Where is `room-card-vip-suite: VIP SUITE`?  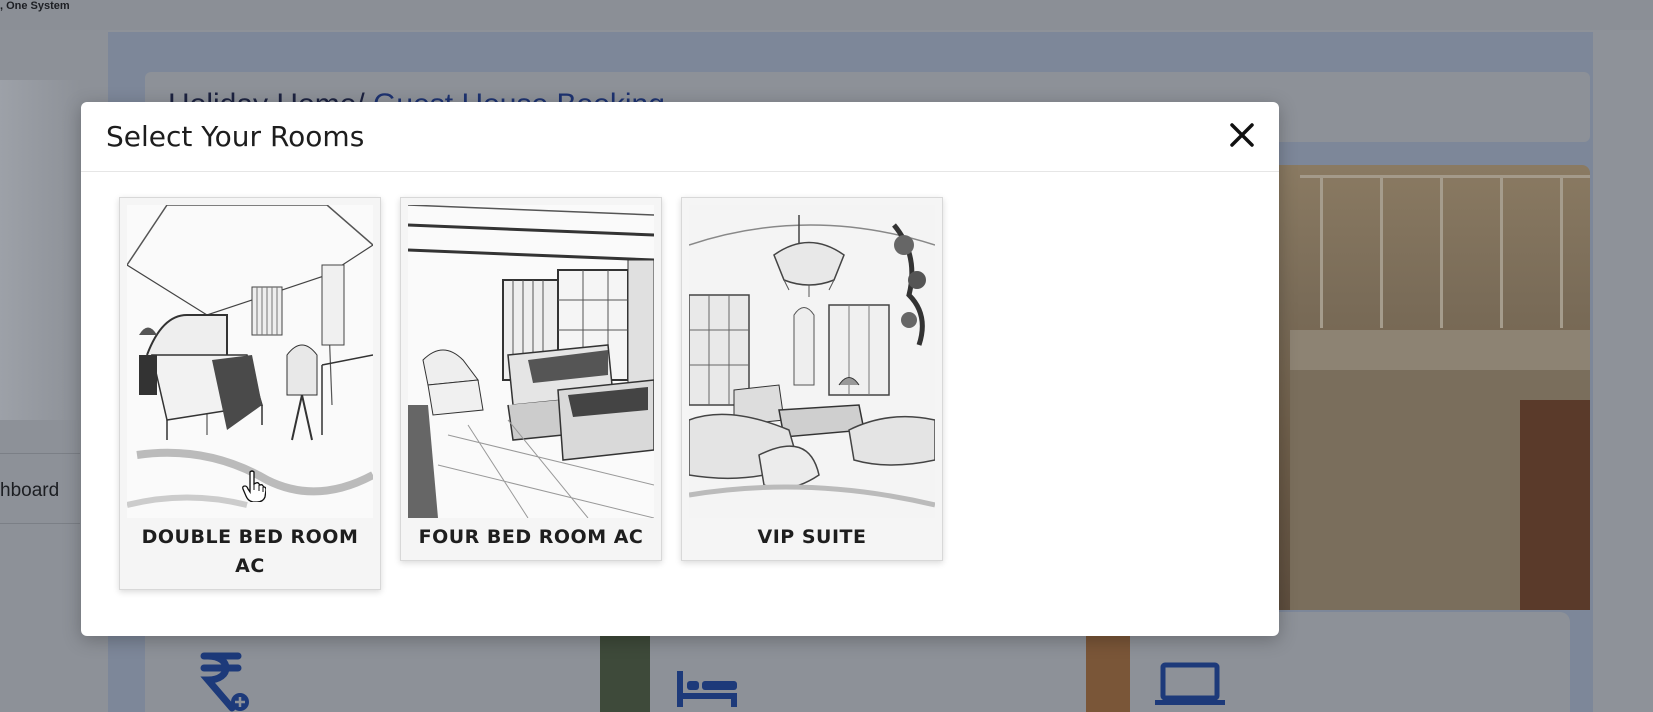 room-card-vip-suite: VIP SUITE is located at coordinates (812, 379).